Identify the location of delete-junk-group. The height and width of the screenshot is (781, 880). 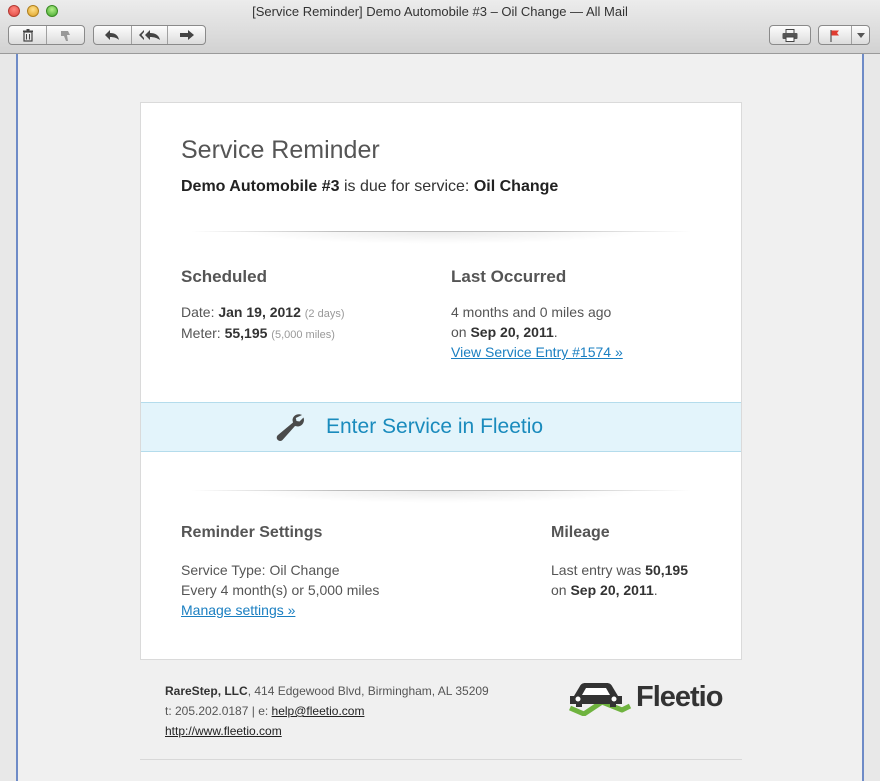
(46, 35).